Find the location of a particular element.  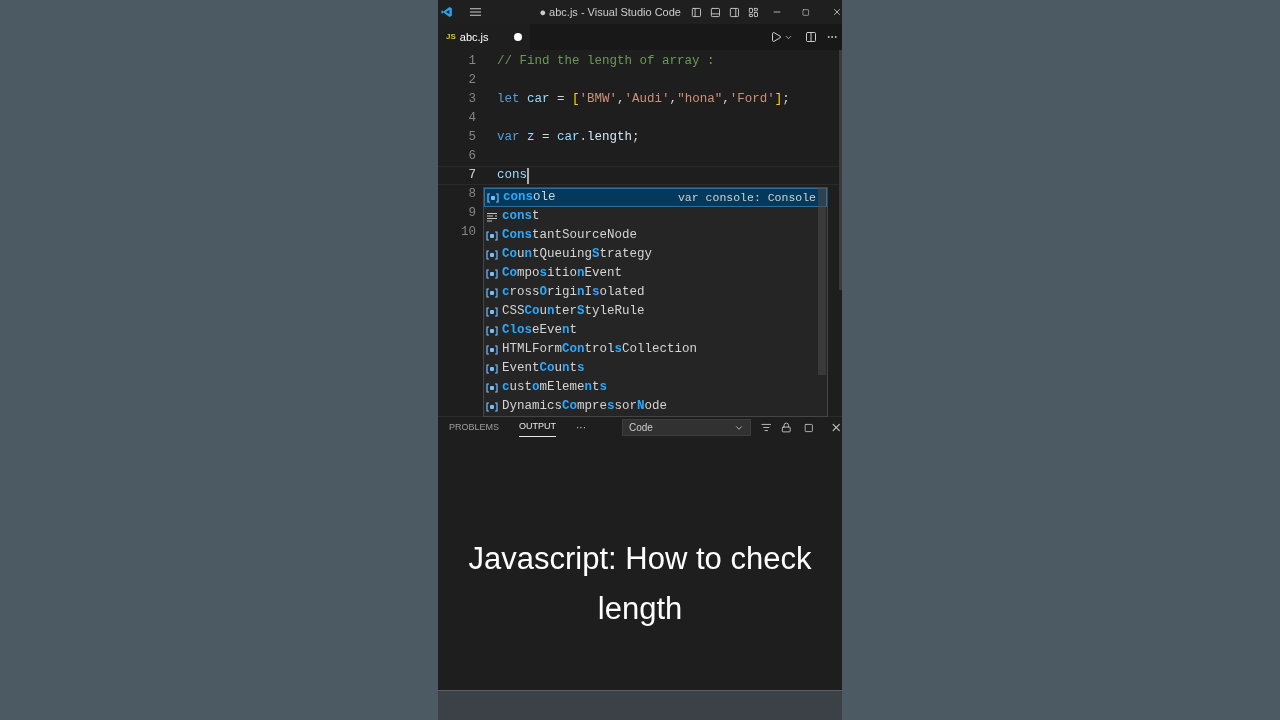

line-number: 8 is located at coordinates (471, 195).